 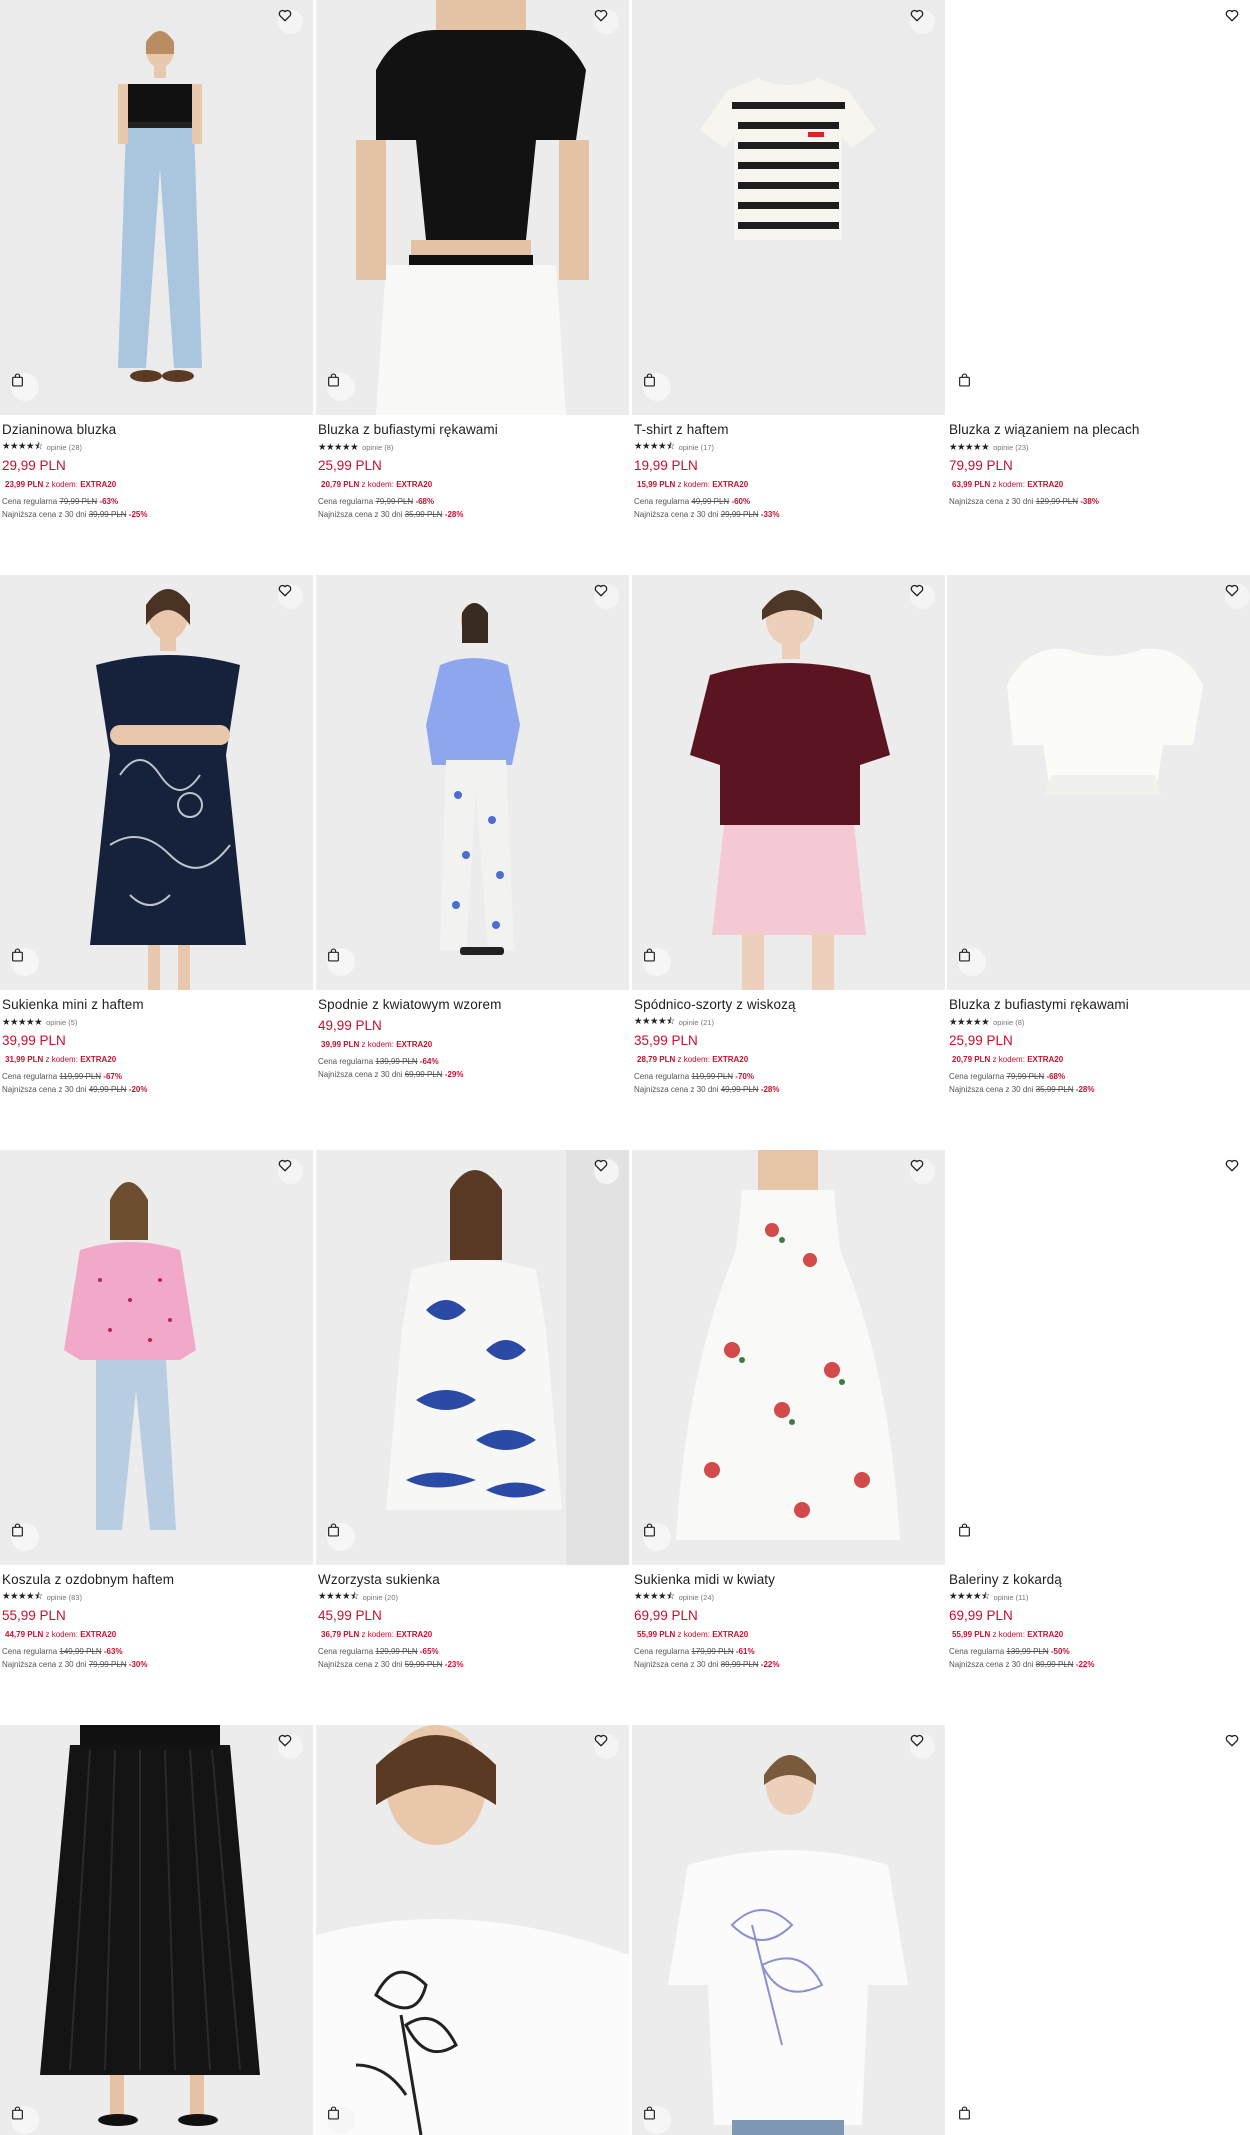 I want to click on product-name: T-shirt z haftem, so click(x=786, y=430).